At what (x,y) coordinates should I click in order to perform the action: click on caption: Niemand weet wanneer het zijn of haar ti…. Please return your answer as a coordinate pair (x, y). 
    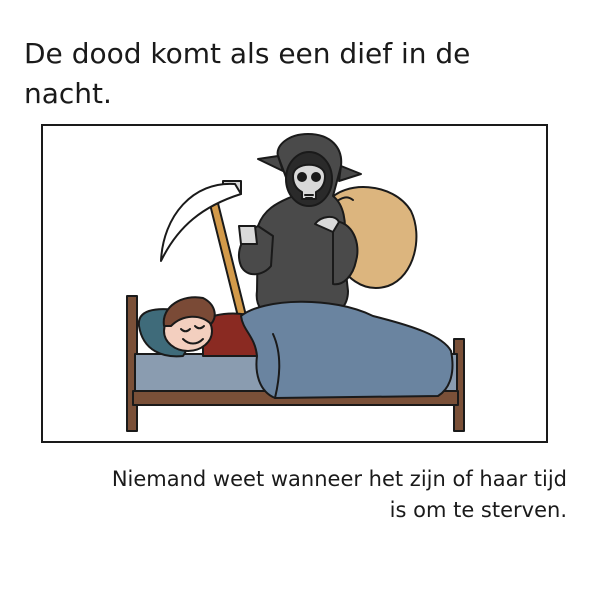
    Looking at the image, I should click on (339, 494).